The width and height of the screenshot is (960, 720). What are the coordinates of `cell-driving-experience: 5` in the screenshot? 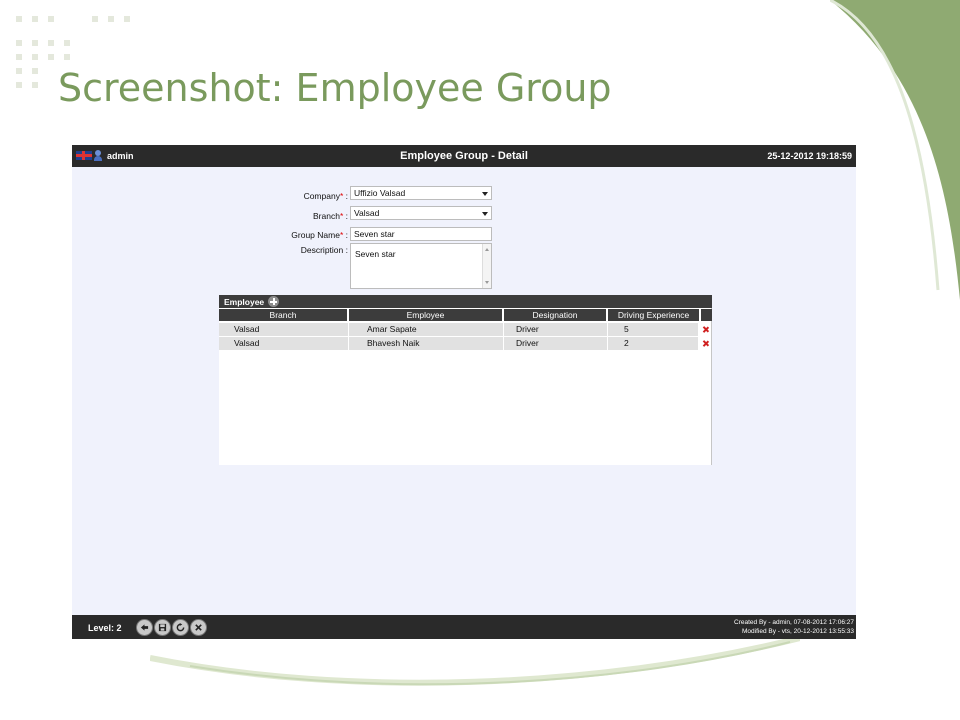 It's located at (653, 329).